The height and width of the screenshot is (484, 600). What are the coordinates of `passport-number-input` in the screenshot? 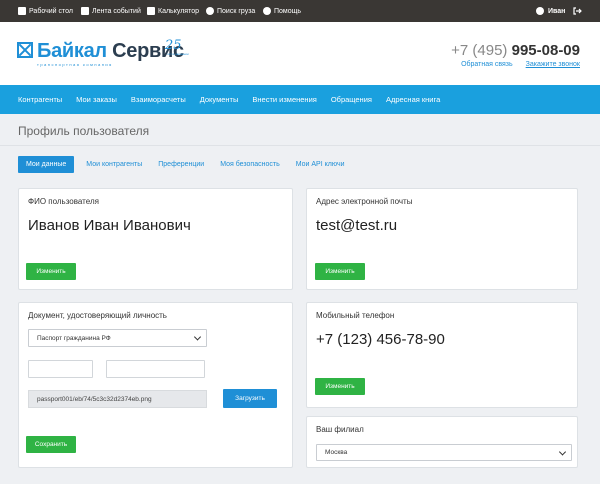 It's located at (155, 369).